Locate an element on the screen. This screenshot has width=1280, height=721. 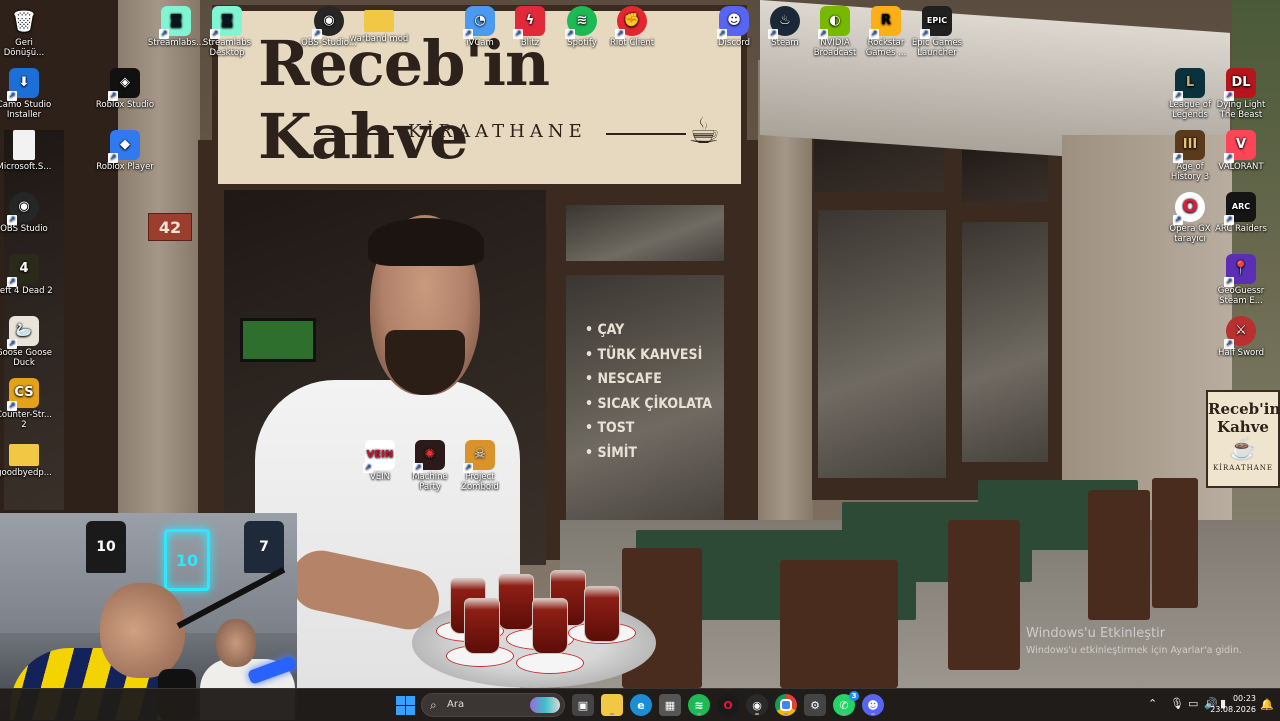
taskbar-discord: ☻ is located at coordinates (873, 705).